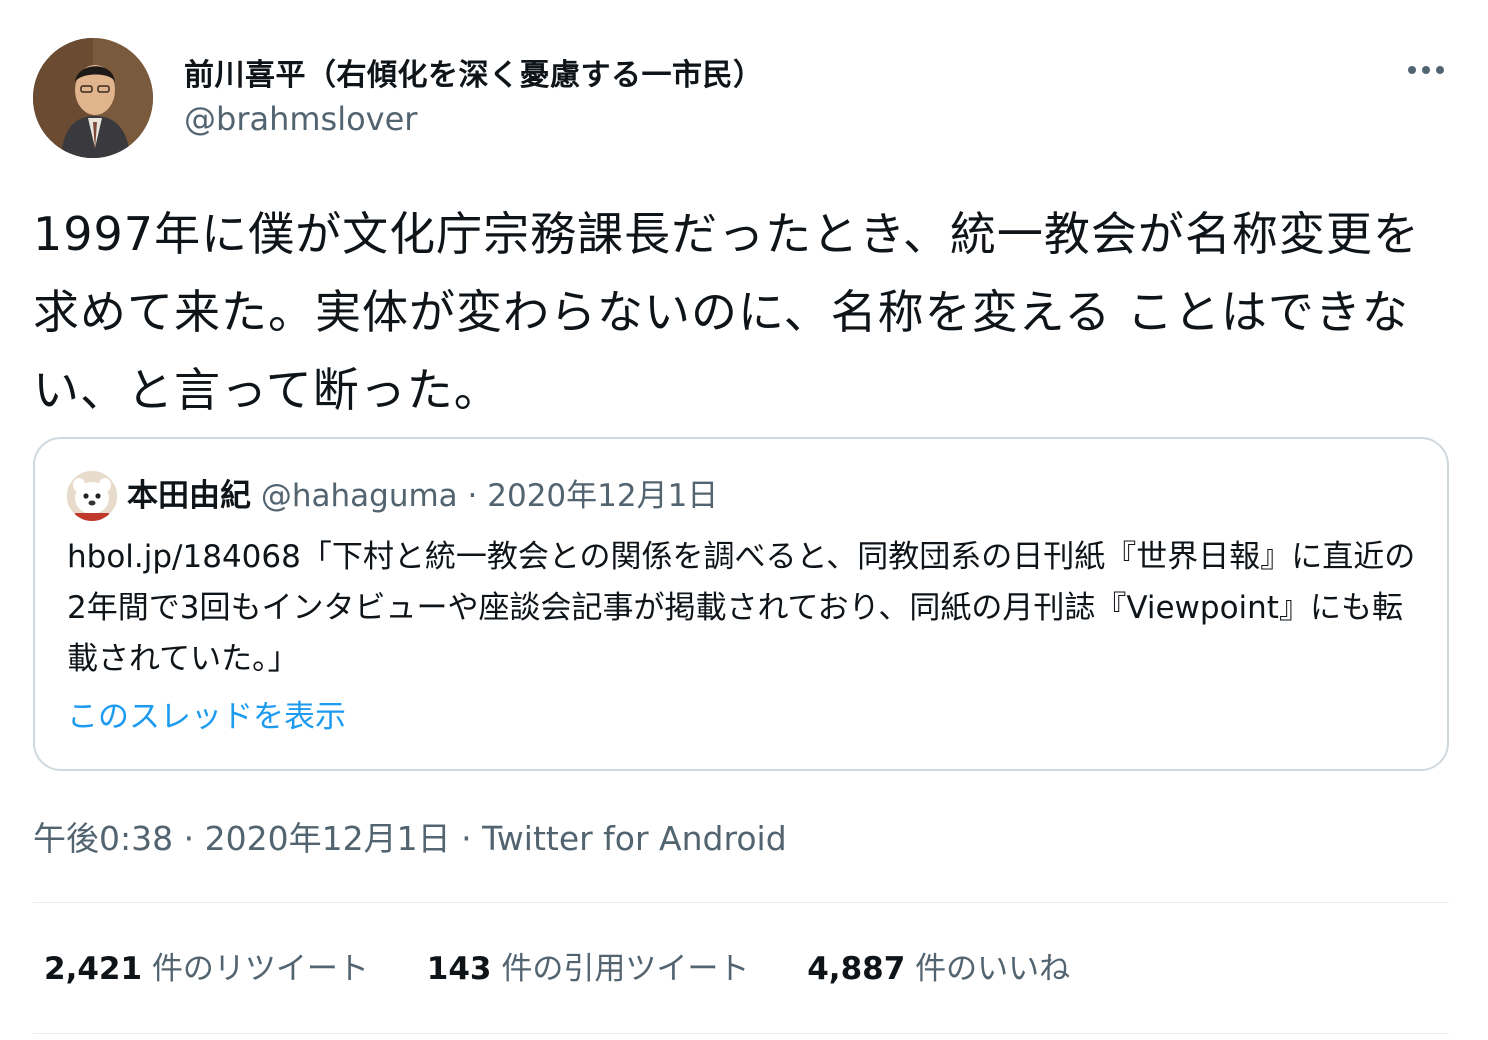 This screenshot has width=1488, height=1040. I want to click on quoted-tweet-date: 2020年12月1日, so click(602, 496).